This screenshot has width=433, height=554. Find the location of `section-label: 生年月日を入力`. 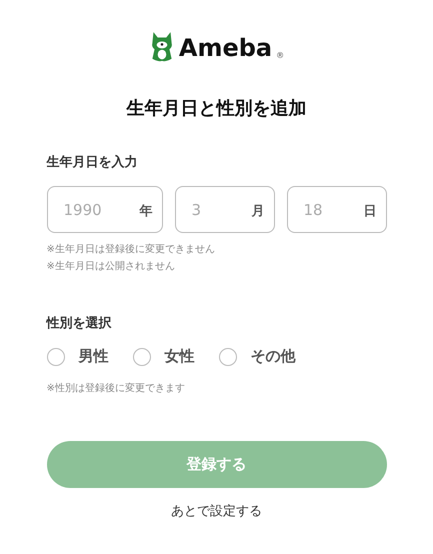

section-label: 生年月日を入力 is located at coordinates (92, 163).